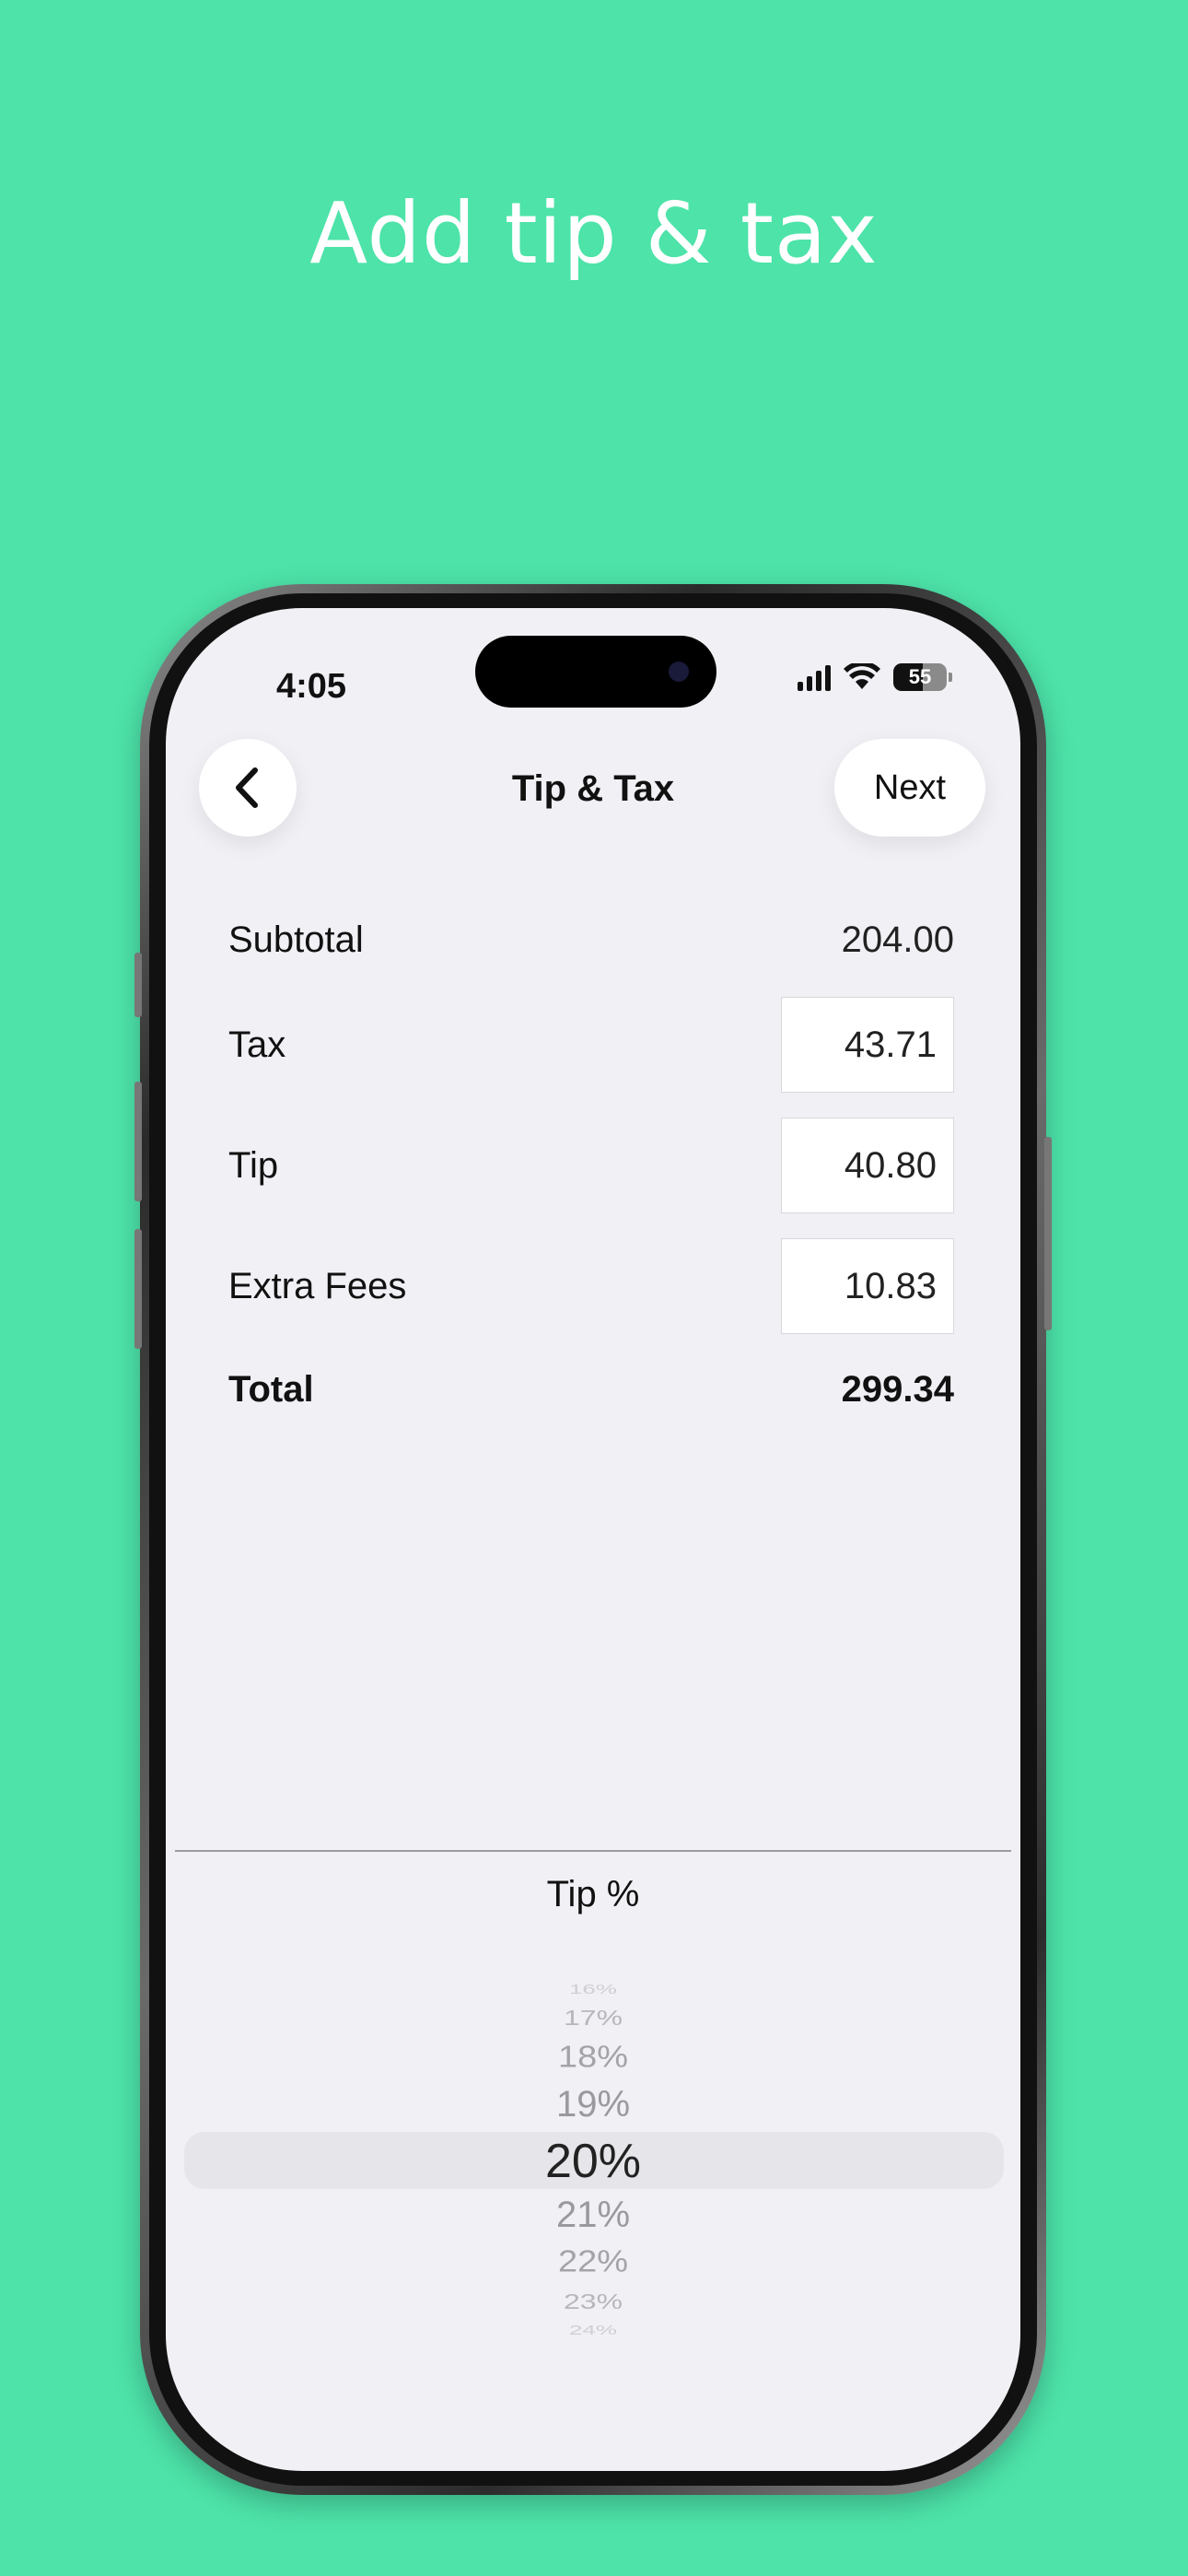 This screenshot has width=1188, height=2576. I want to click on extra-fees-input: 10.83, so click(867, 1286).